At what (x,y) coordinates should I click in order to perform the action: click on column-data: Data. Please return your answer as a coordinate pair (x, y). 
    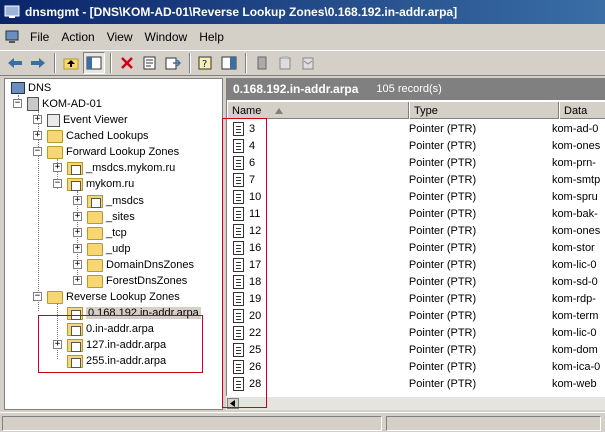
    Looking at the image, I should click on (582, 110).